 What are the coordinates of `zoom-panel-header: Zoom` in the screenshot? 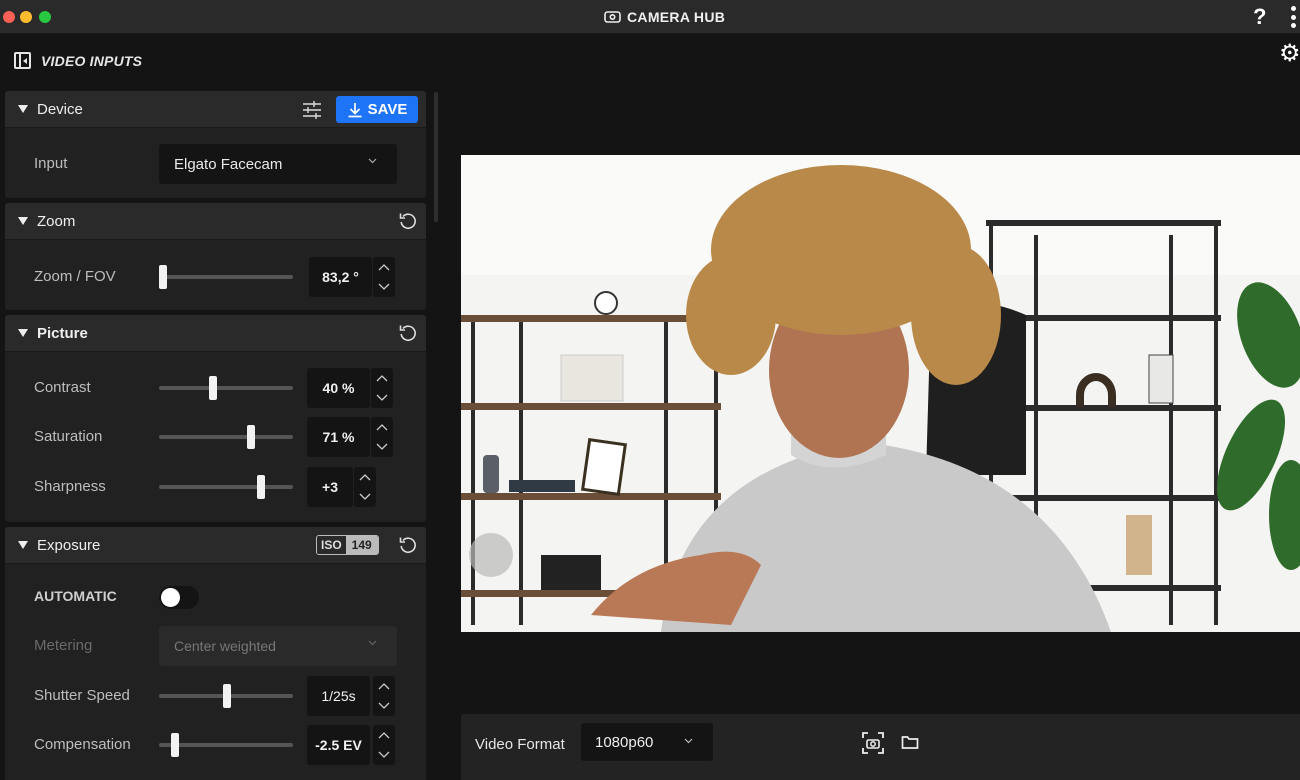 It's located at (215, 221).